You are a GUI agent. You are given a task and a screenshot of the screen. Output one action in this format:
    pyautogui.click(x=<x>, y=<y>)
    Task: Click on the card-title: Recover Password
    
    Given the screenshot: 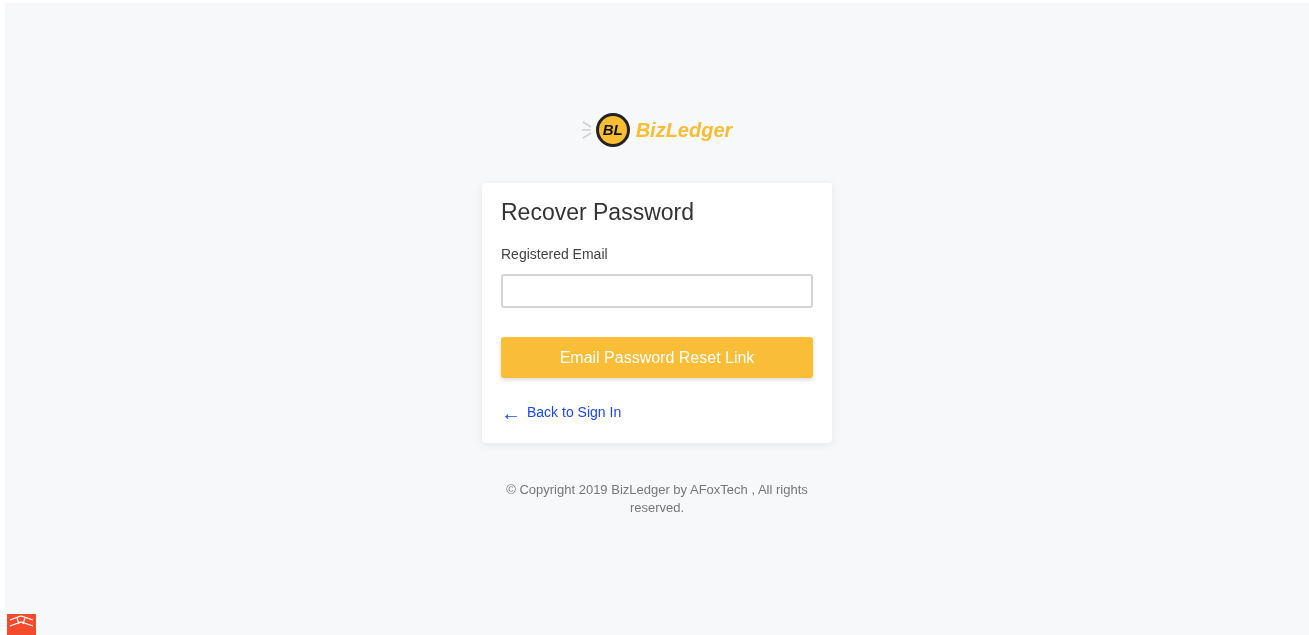 What is the action you would take?
    pyautogui.click(x=598, y=212)
    